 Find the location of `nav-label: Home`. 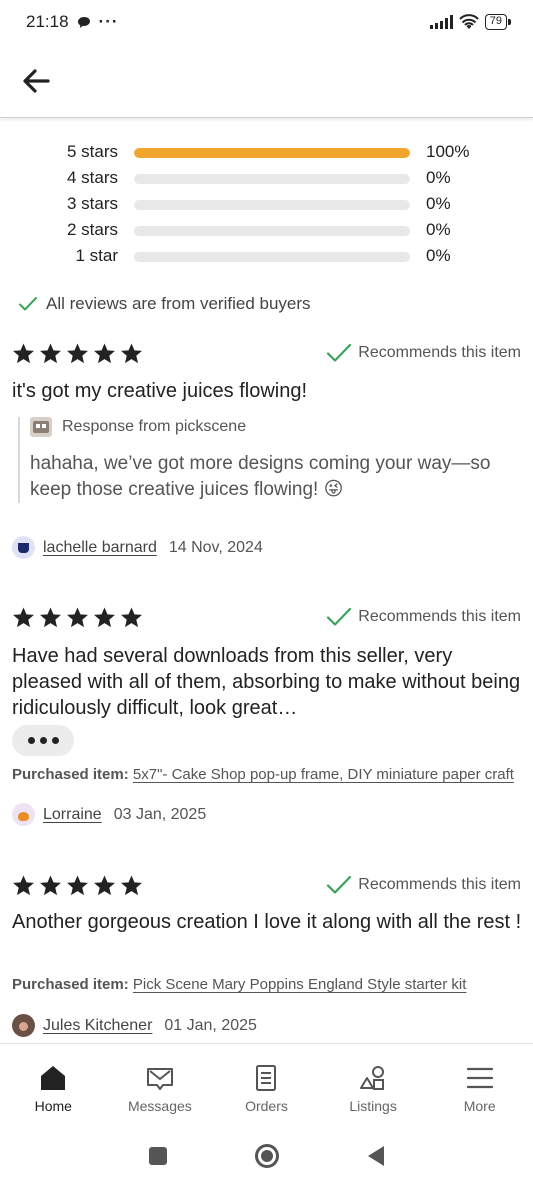

nav-label: Home is located at coordinates (53, 1106).